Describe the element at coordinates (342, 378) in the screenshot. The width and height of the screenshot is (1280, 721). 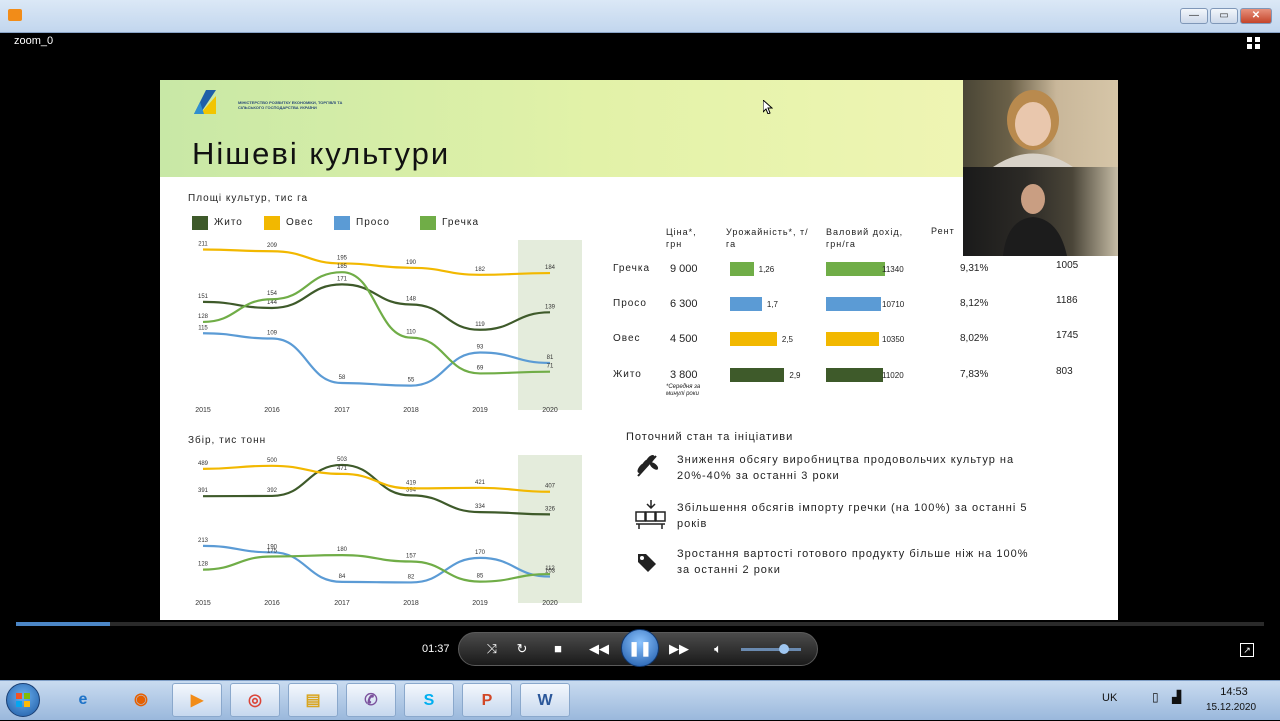
I see `data-label: 58` at that location.